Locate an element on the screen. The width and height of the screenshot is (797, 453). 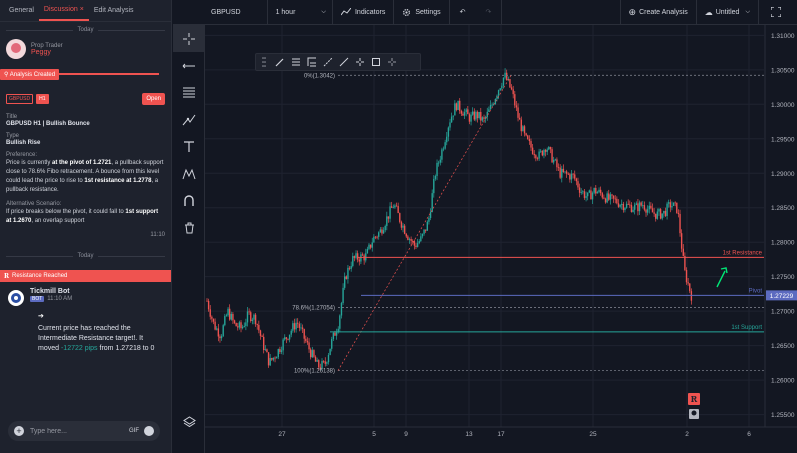
magnet-tool is located at coordinates (189, 200).